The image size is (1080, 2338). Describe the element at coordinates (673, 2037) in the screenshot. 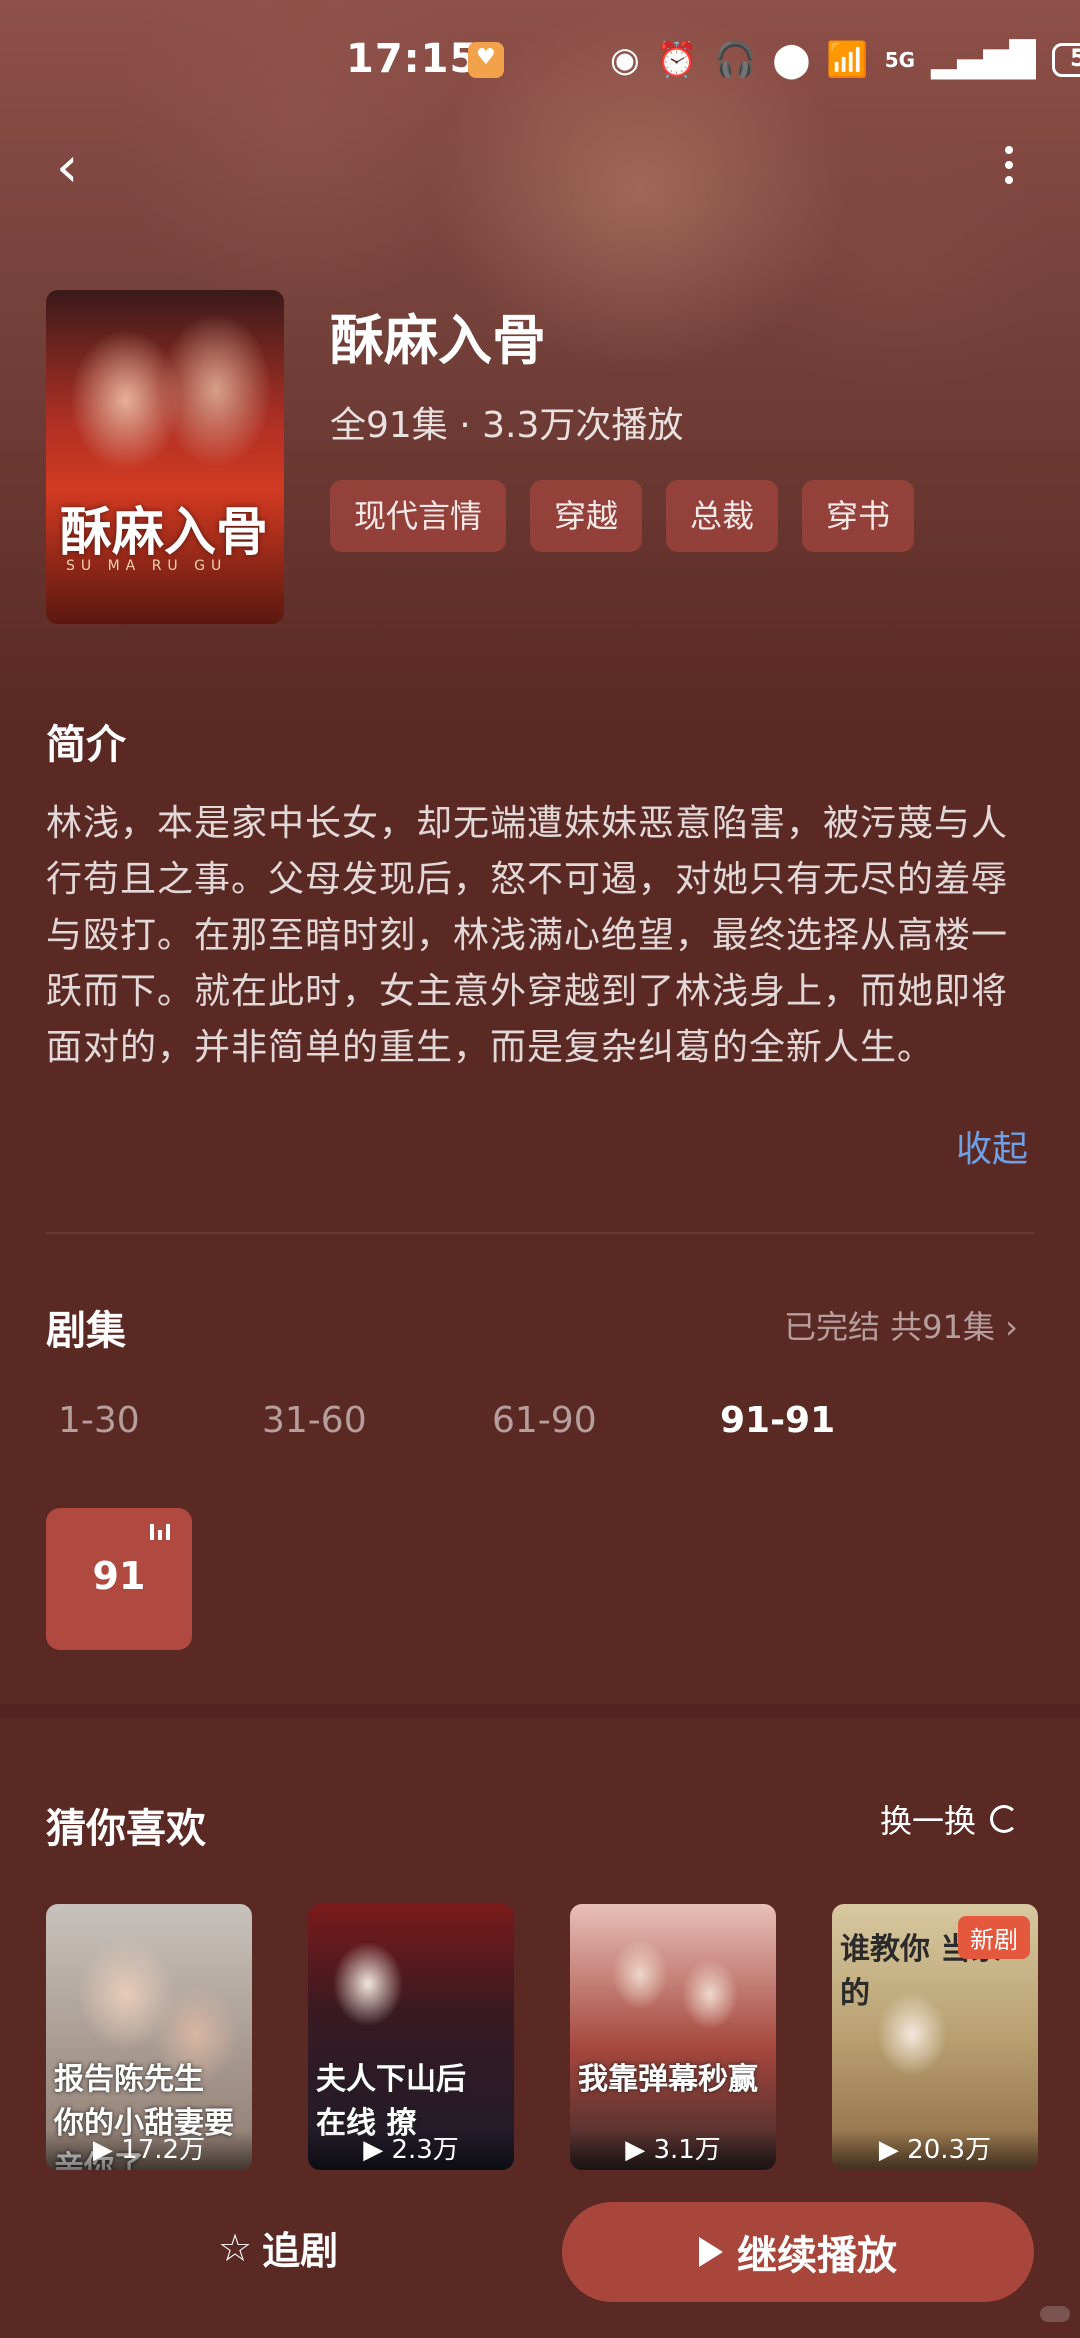

I see `recommend-card: 我靠弹幕秒赢 ▶ 3.1万` at that location.